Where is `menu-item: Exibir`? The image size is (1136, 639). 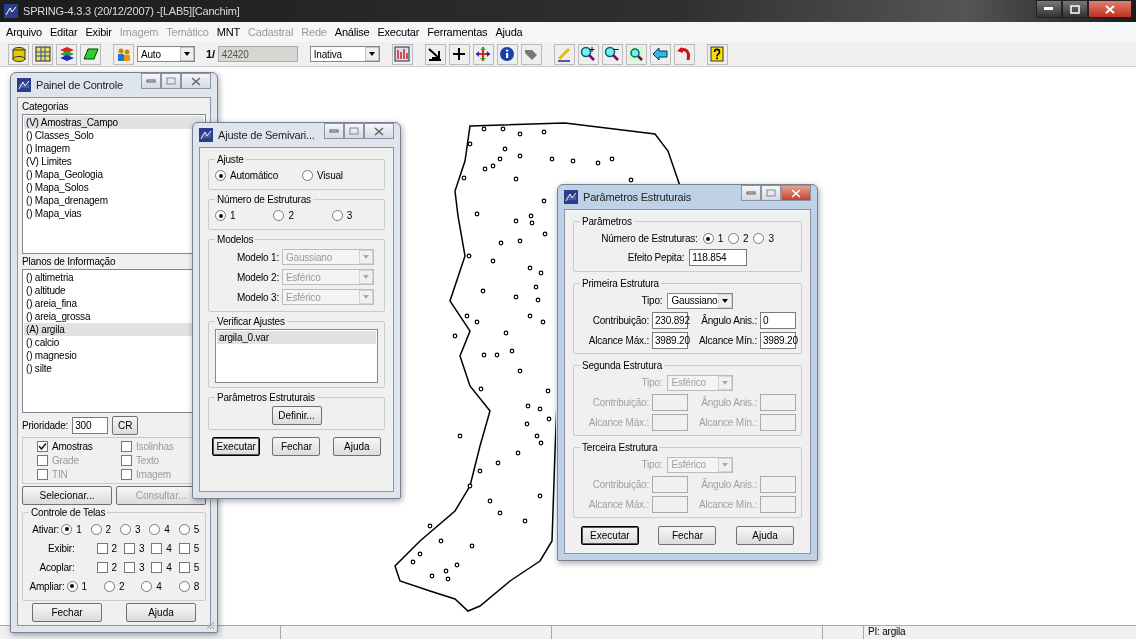 menu-item: Exibir is located at coordinates (98, 32).